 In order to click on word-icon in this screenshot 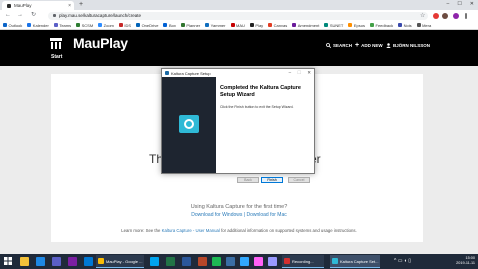, I will do `click(186, 261)`.